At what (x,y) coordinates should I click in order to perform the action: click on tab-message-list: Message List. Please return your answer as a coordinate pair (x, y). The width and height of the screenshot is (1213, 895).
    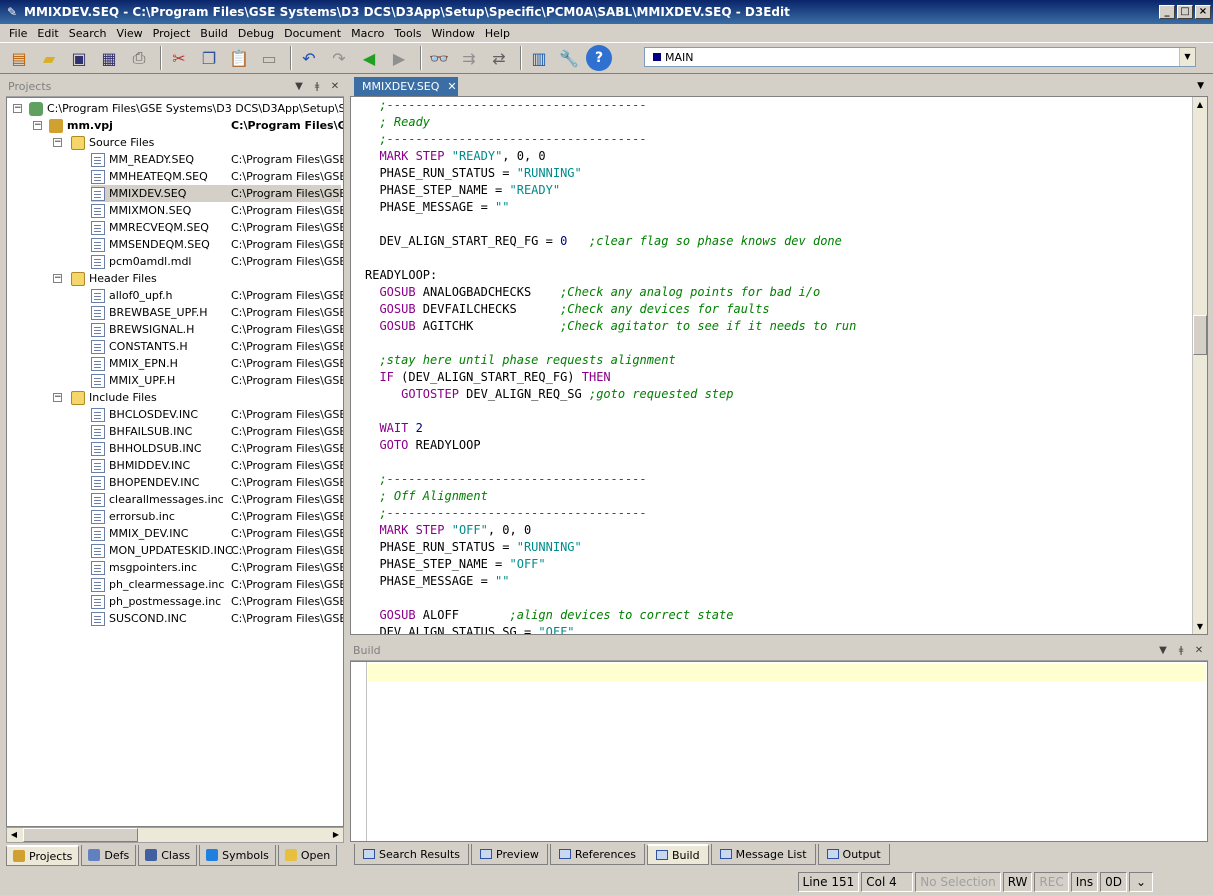
    Looking at the image, I should click on (763, 854).